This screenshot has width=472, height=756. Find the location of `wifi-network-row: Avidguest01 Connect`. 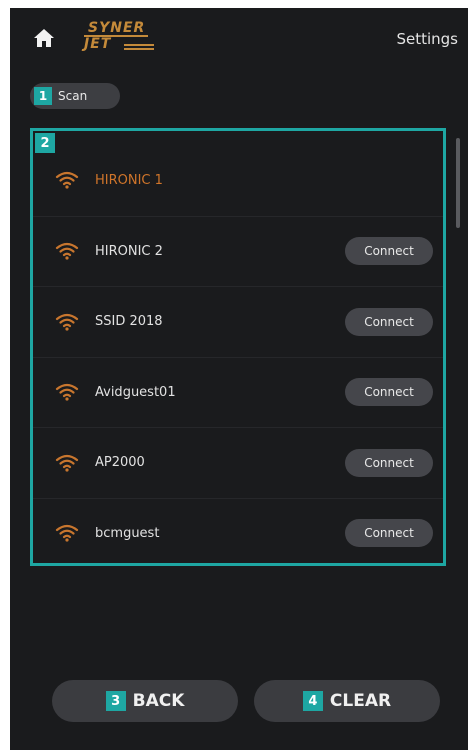

wifi-network-row: Avidguest01 Connect is located at coordinates (238, 391).